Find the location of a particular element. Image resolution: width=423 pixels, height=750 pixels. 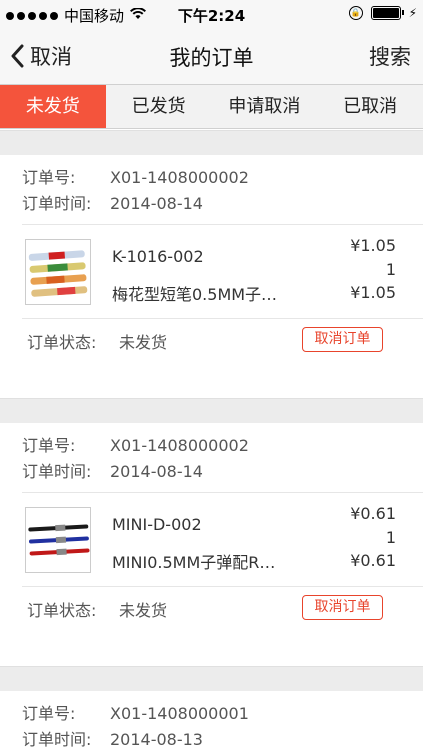

navigation-bar: 取消 我的订单 搜索 is located at coordinates (211, 56).